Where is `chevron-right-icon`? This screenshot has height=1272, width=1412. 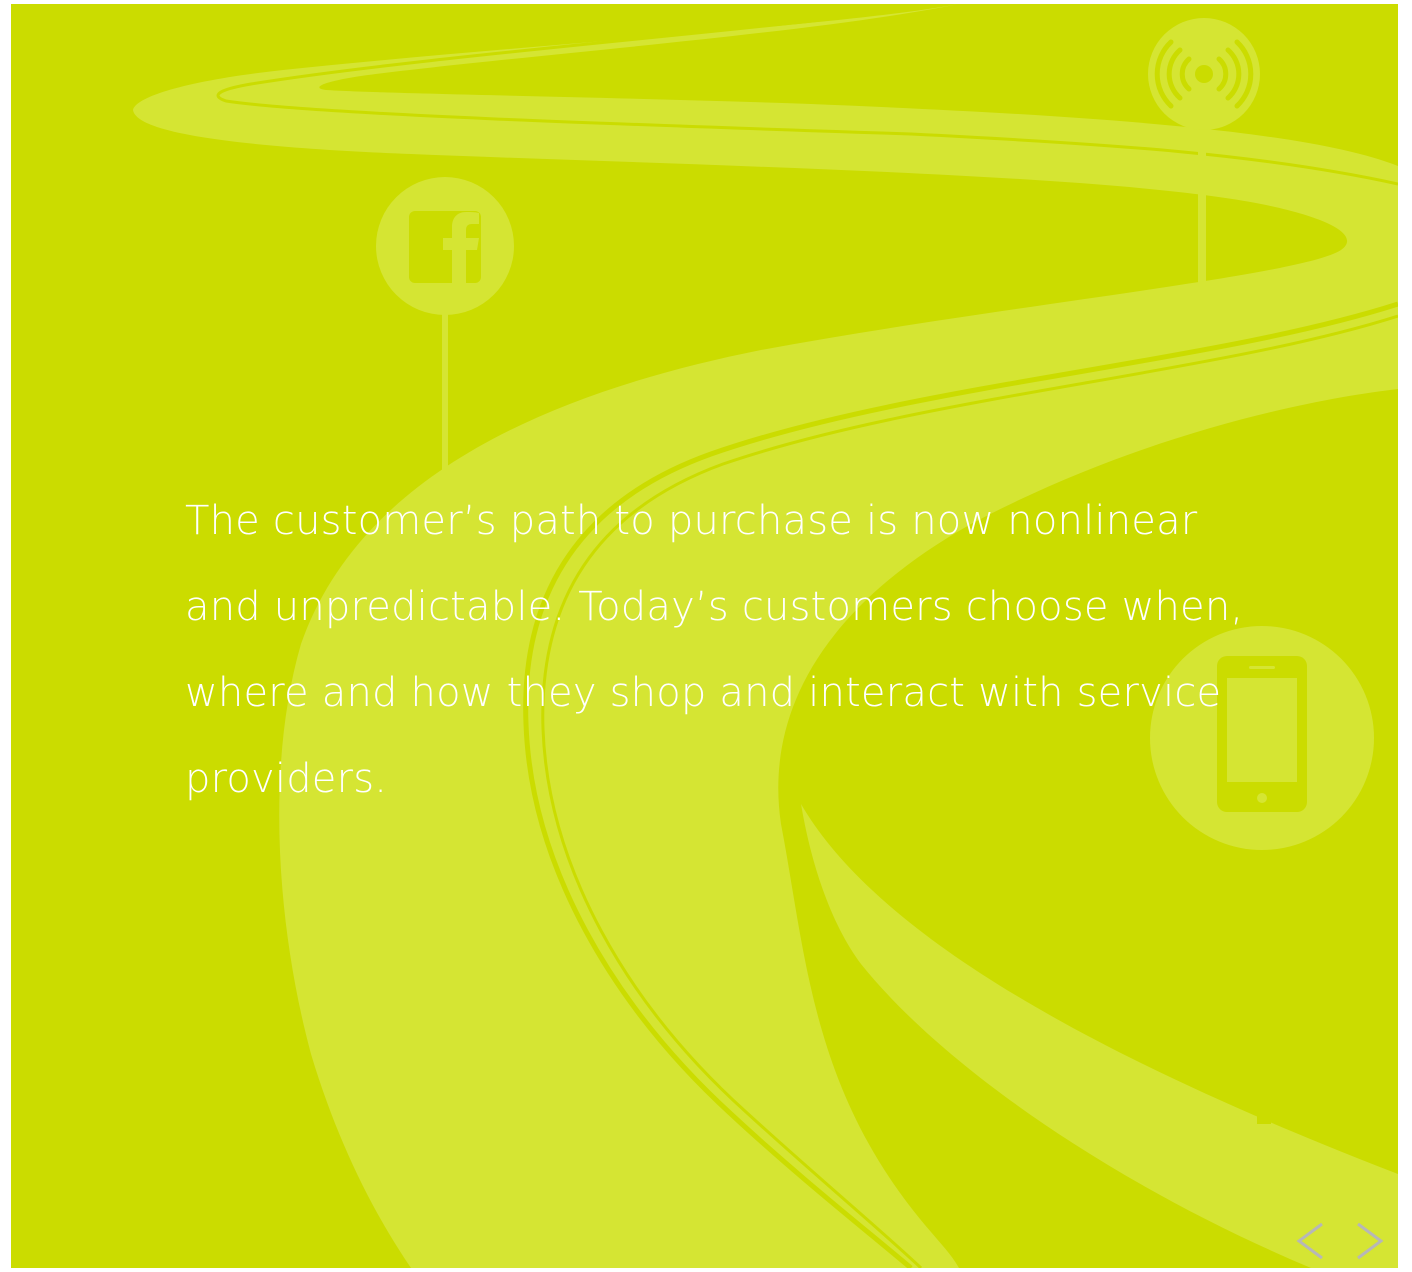 chevron-right-icon is located at coordinates (1370, 1241).